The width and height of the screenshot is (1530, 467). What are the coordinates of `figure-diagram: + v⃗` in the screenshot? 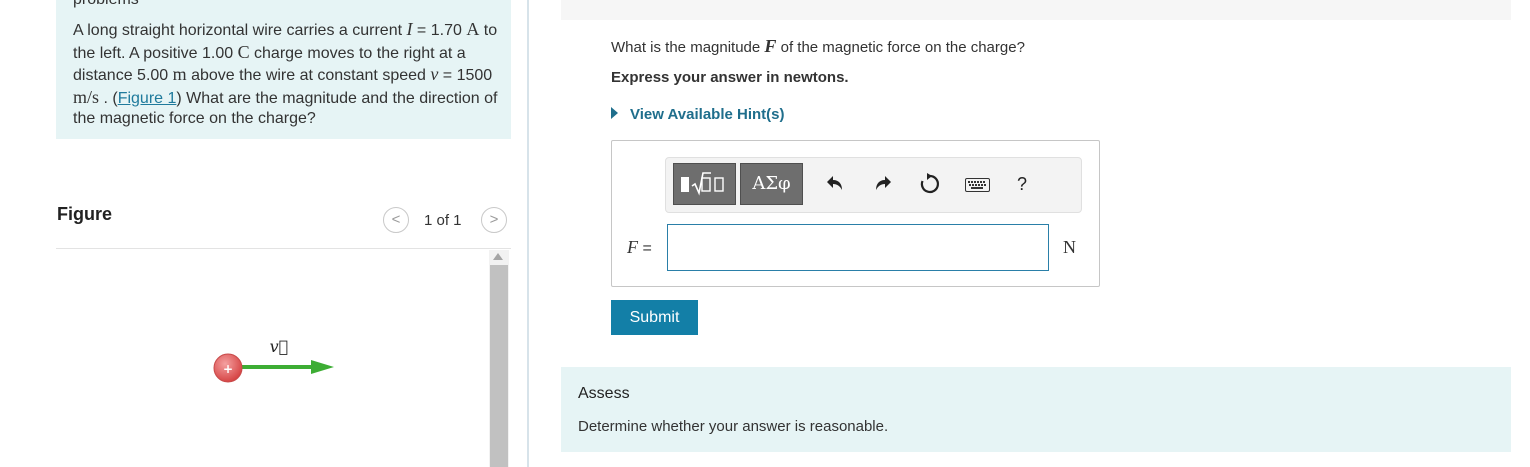 It's located at (273, 360).